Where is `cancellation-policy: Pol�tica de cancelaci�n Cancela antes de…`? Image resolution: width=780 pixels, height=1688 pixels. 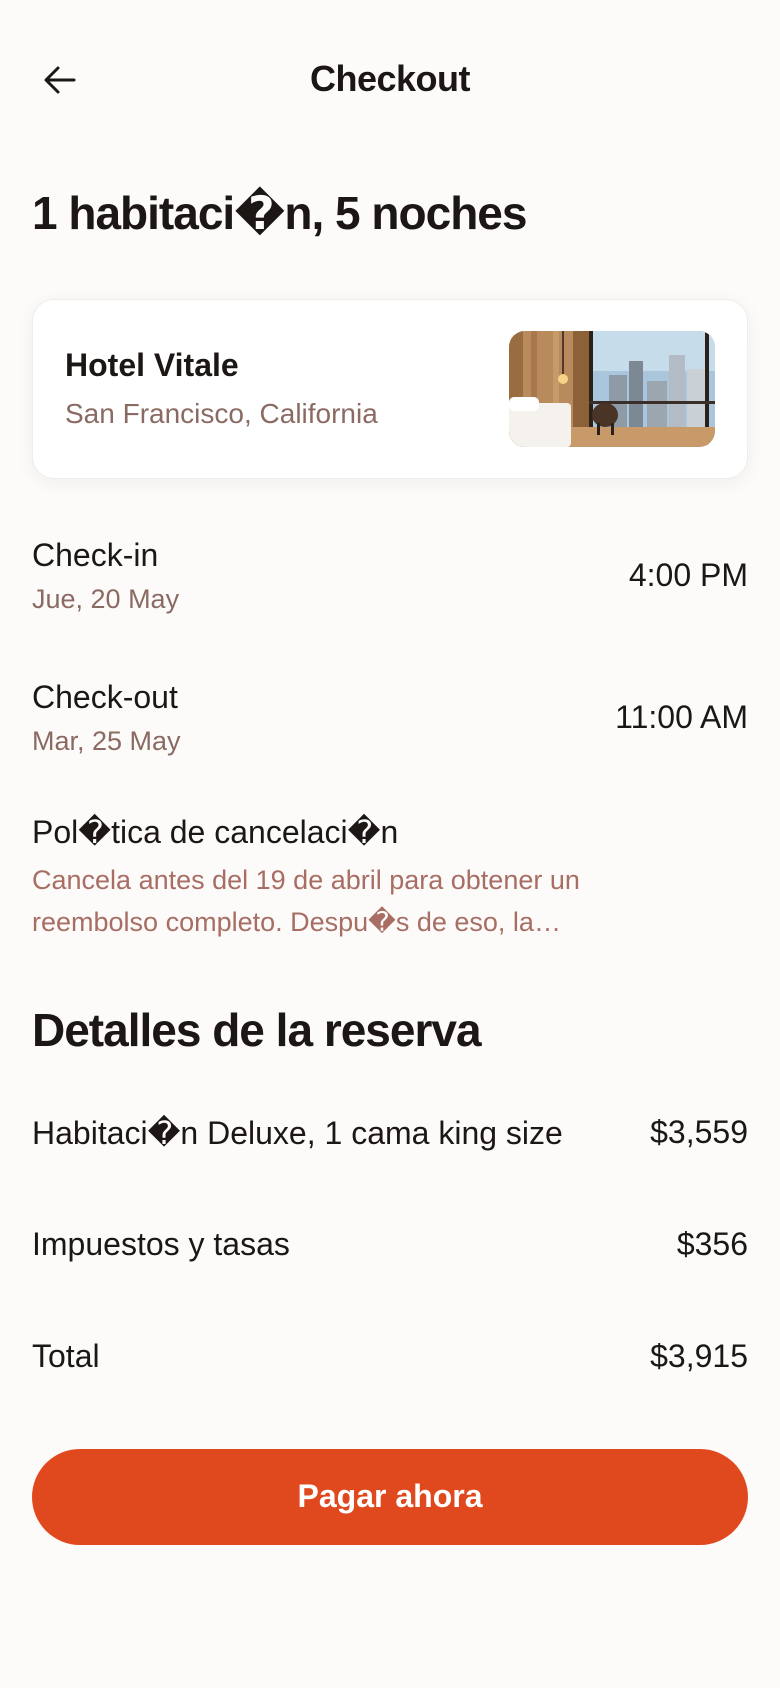
cancellation-policy: Pol�tica de cancelaci�n Cancela antes de… is located at coordinates (390, 878).